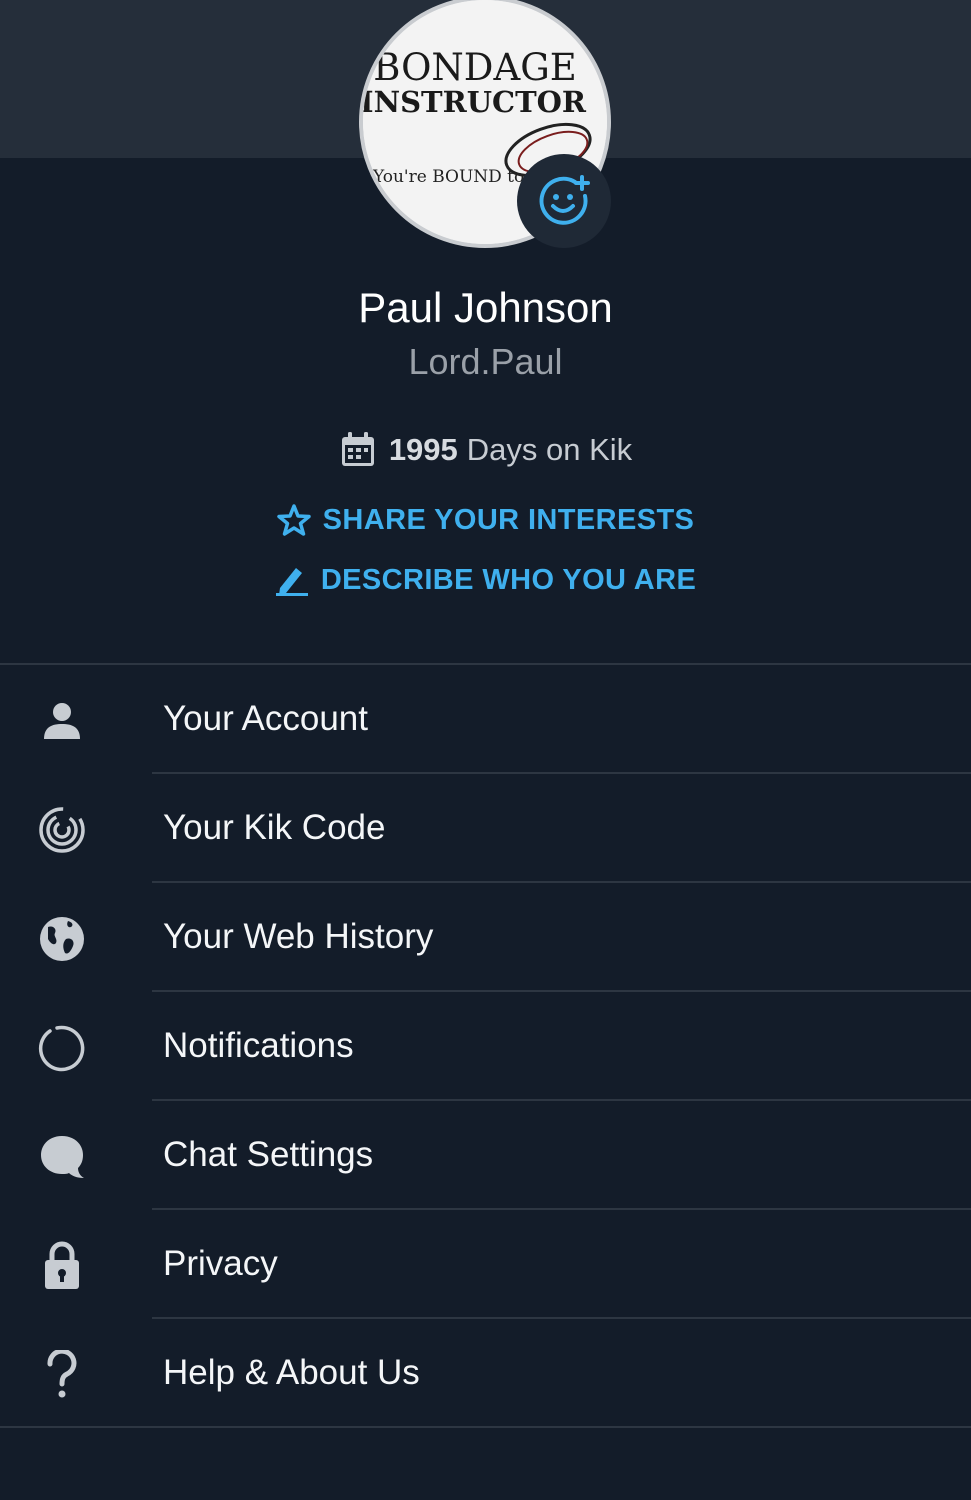  What do you see at coordinates (62, 1266) in the screenshot?
I see `lock-icon` at bounding box center [62, 1266].